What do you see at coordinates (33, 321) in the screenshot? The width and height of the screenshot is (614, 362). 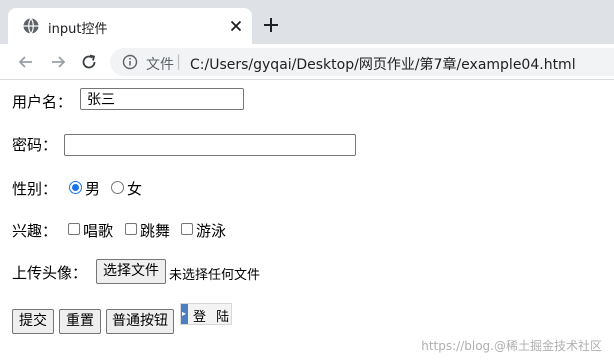 I see `submit-button: 提交` at bounding box center [33, 321].